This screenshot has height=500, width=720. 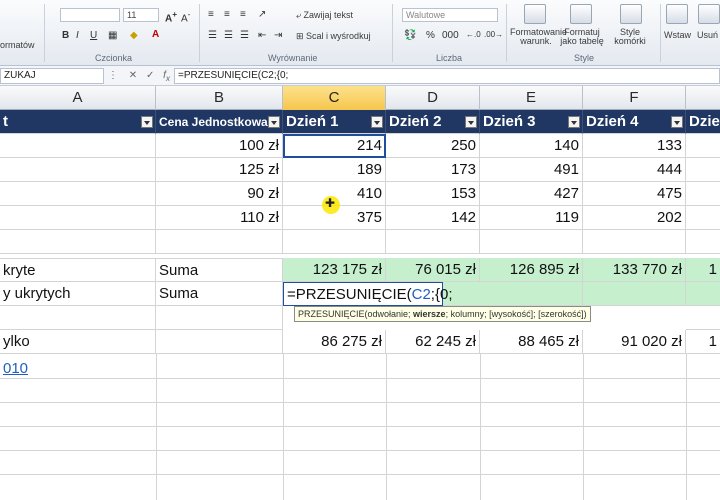 What do you see at coordinates (78, 98) in the screenshot?
I see `column-header-a: A` at bounding box center [78, 98].